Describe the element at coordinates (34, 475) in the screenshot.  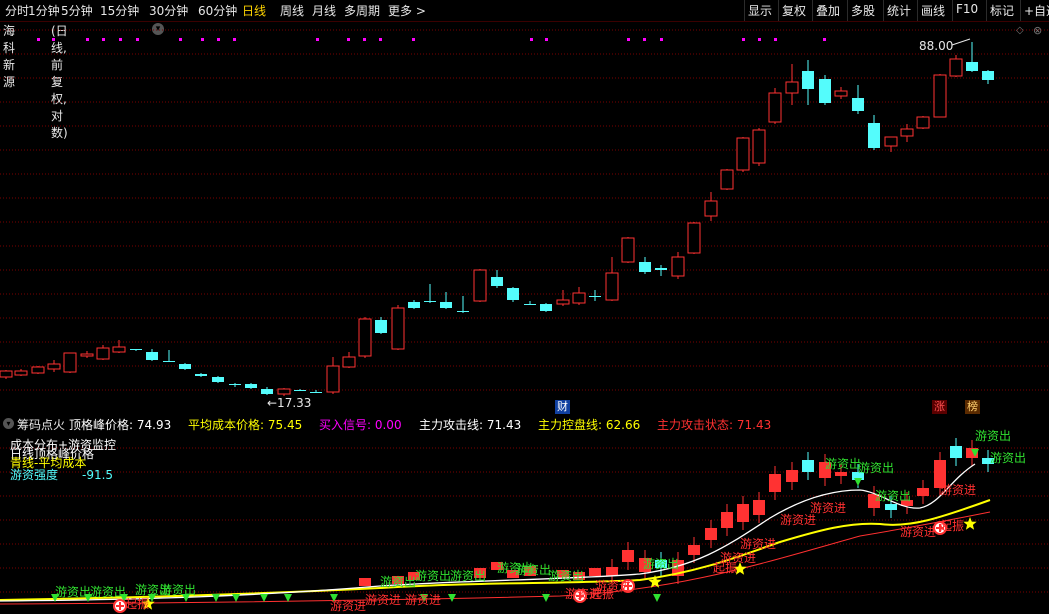
I see `legend-strength: 游资强度` at that location.